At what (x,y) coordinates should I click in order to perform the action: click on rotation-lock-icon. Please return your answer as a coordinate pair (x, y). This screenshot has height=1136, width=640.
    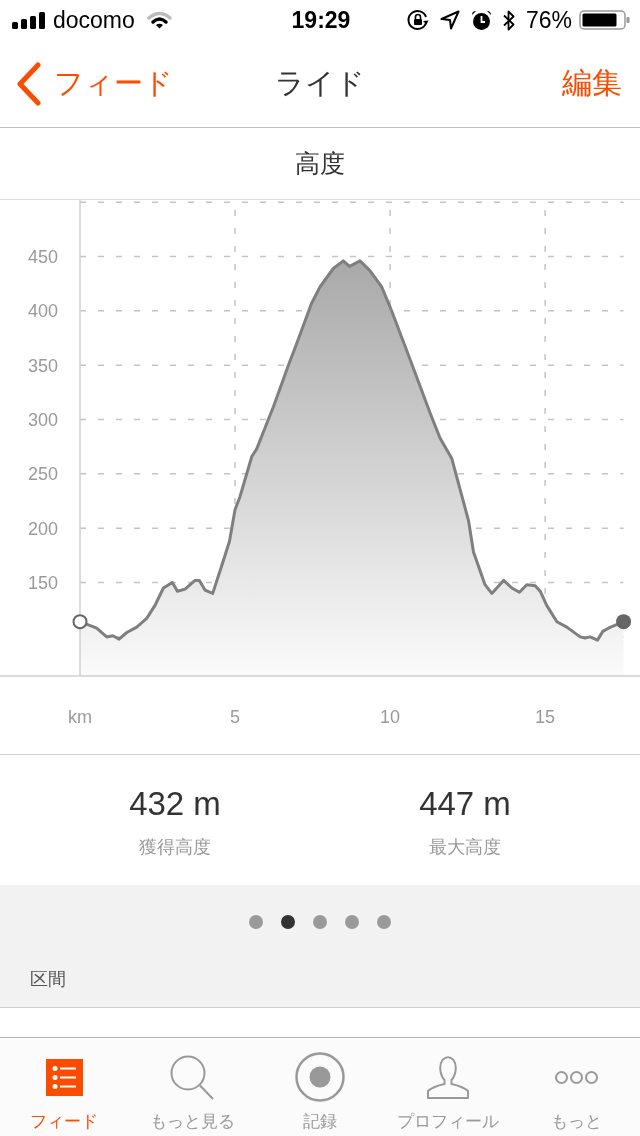
    Looking at the image, I should click on (417, 20).